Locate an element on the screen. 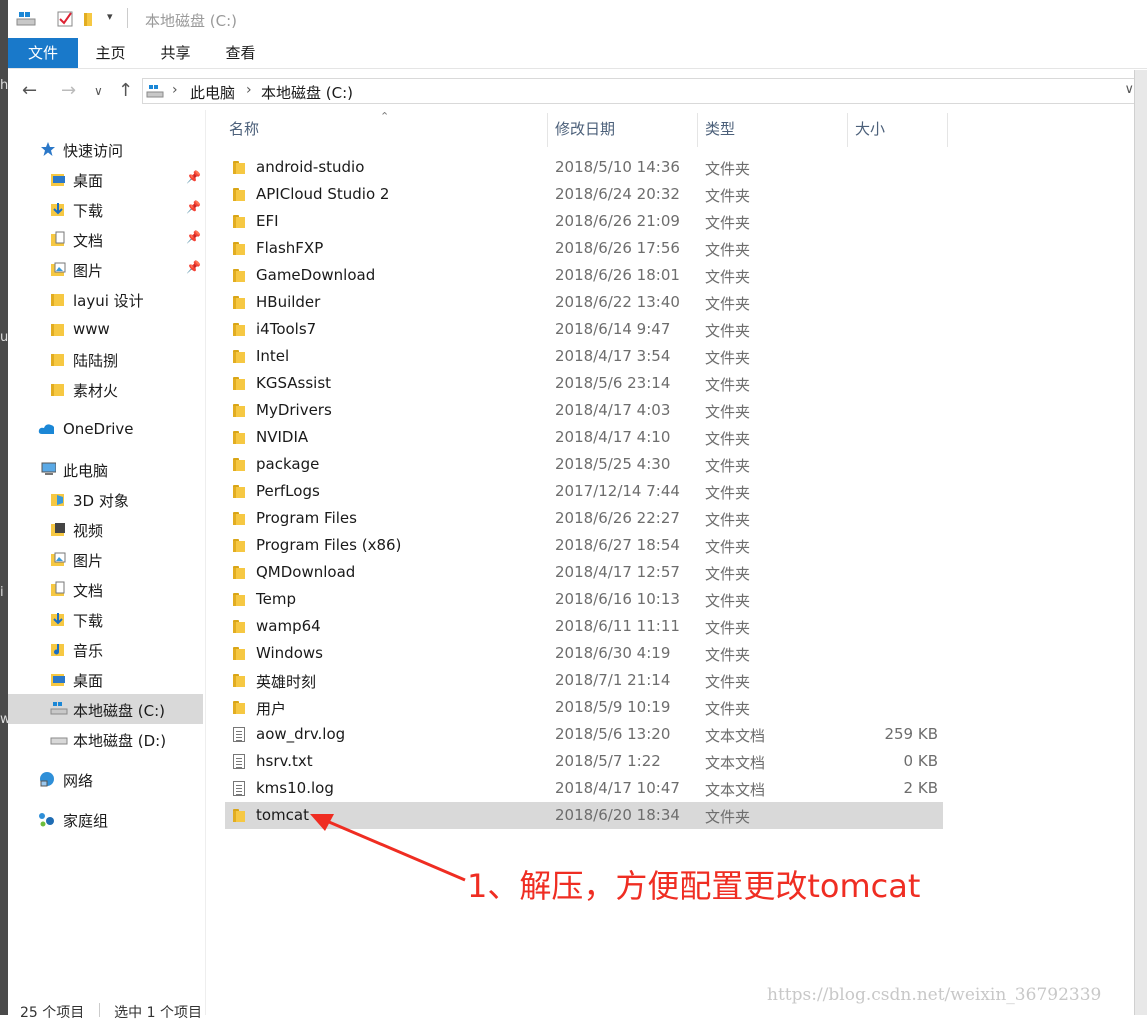  sidebar-item-pc-0: 3D 对象 is located at coordinates (105, 499).